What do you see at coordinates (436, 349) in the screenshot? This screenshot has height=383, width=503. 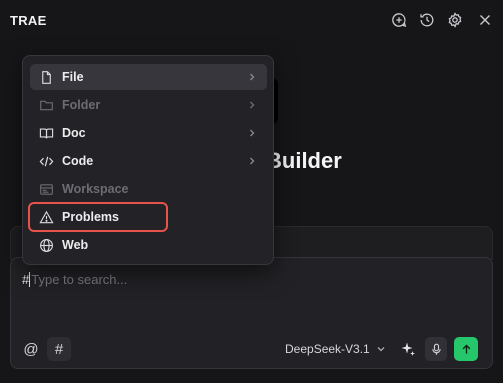 I see `microphone-icon` at bounding box center [436, 349].